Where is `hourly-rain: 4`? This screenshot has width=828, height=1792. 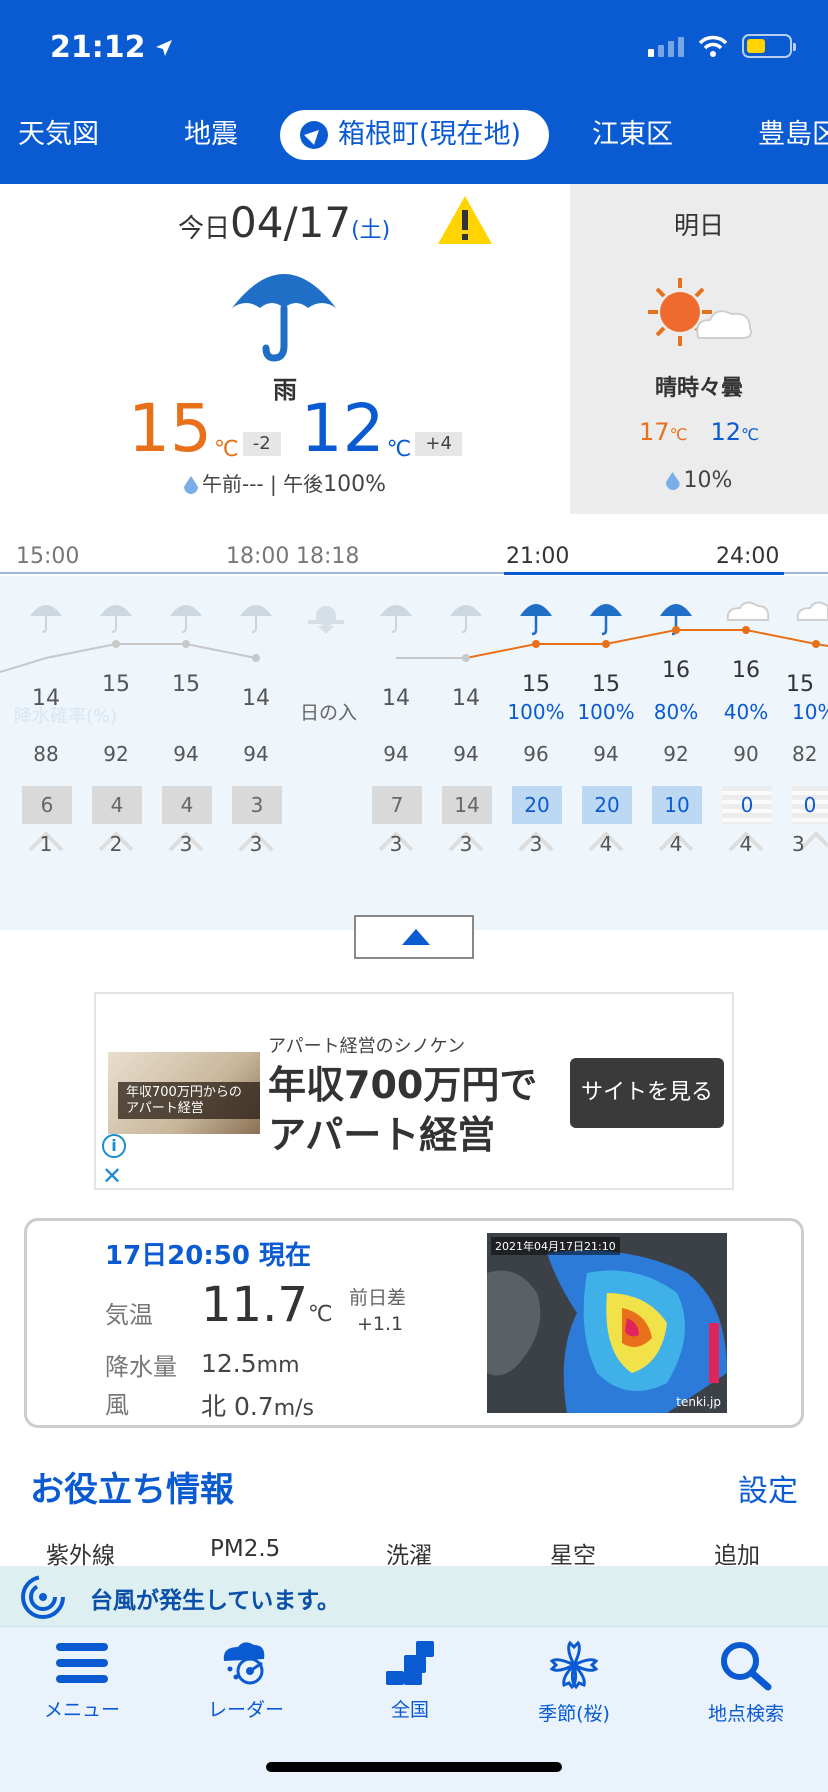 hourly-rain: 4 is located at coordinates (117, 805).